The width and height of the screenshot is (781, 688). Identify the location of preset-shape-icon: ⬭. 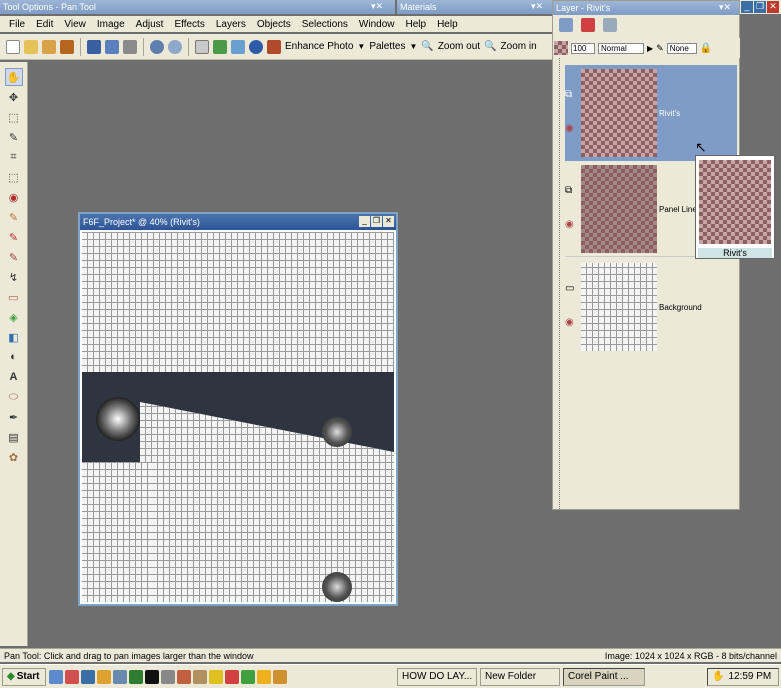
(14, 397).